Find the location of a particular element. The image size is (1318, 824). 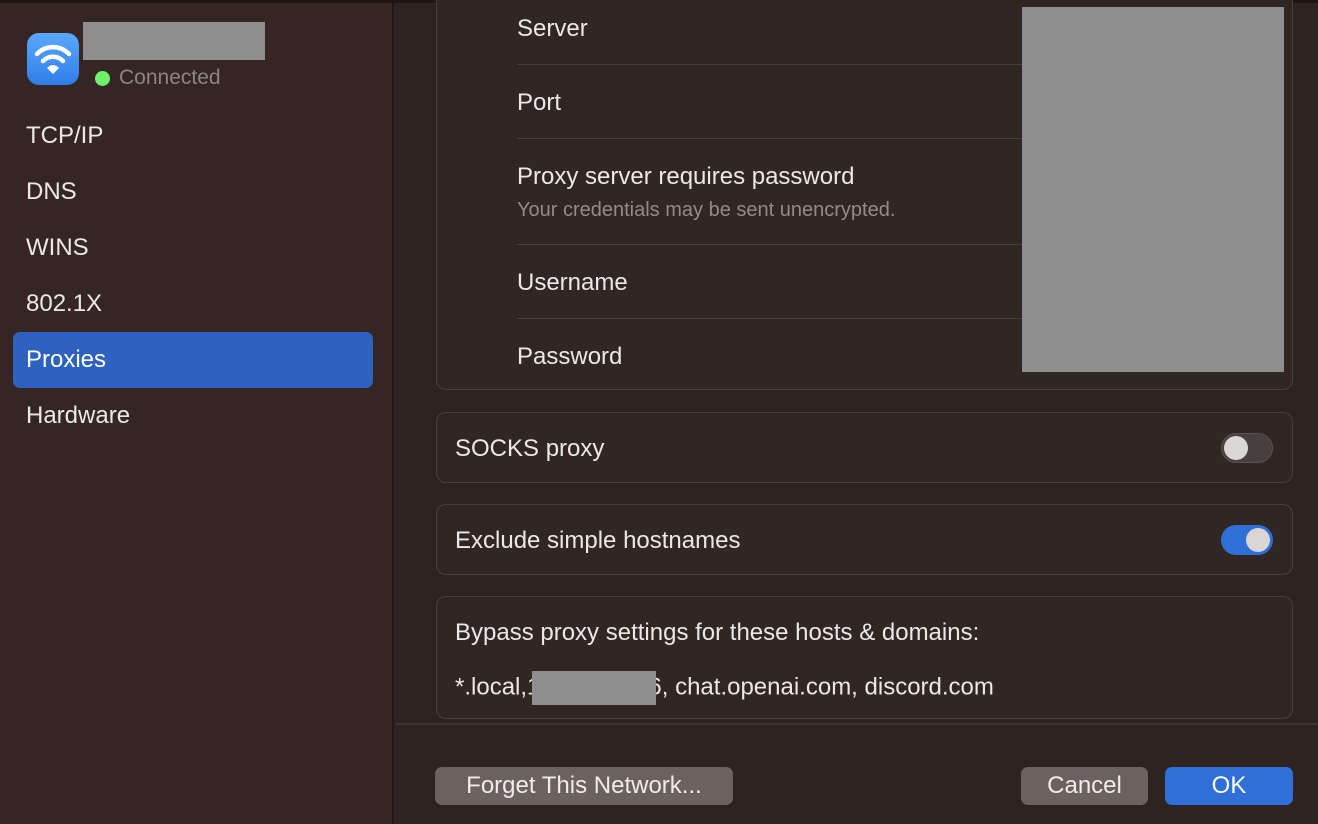

connection-status: Connected is located at coordinates (158, 78).